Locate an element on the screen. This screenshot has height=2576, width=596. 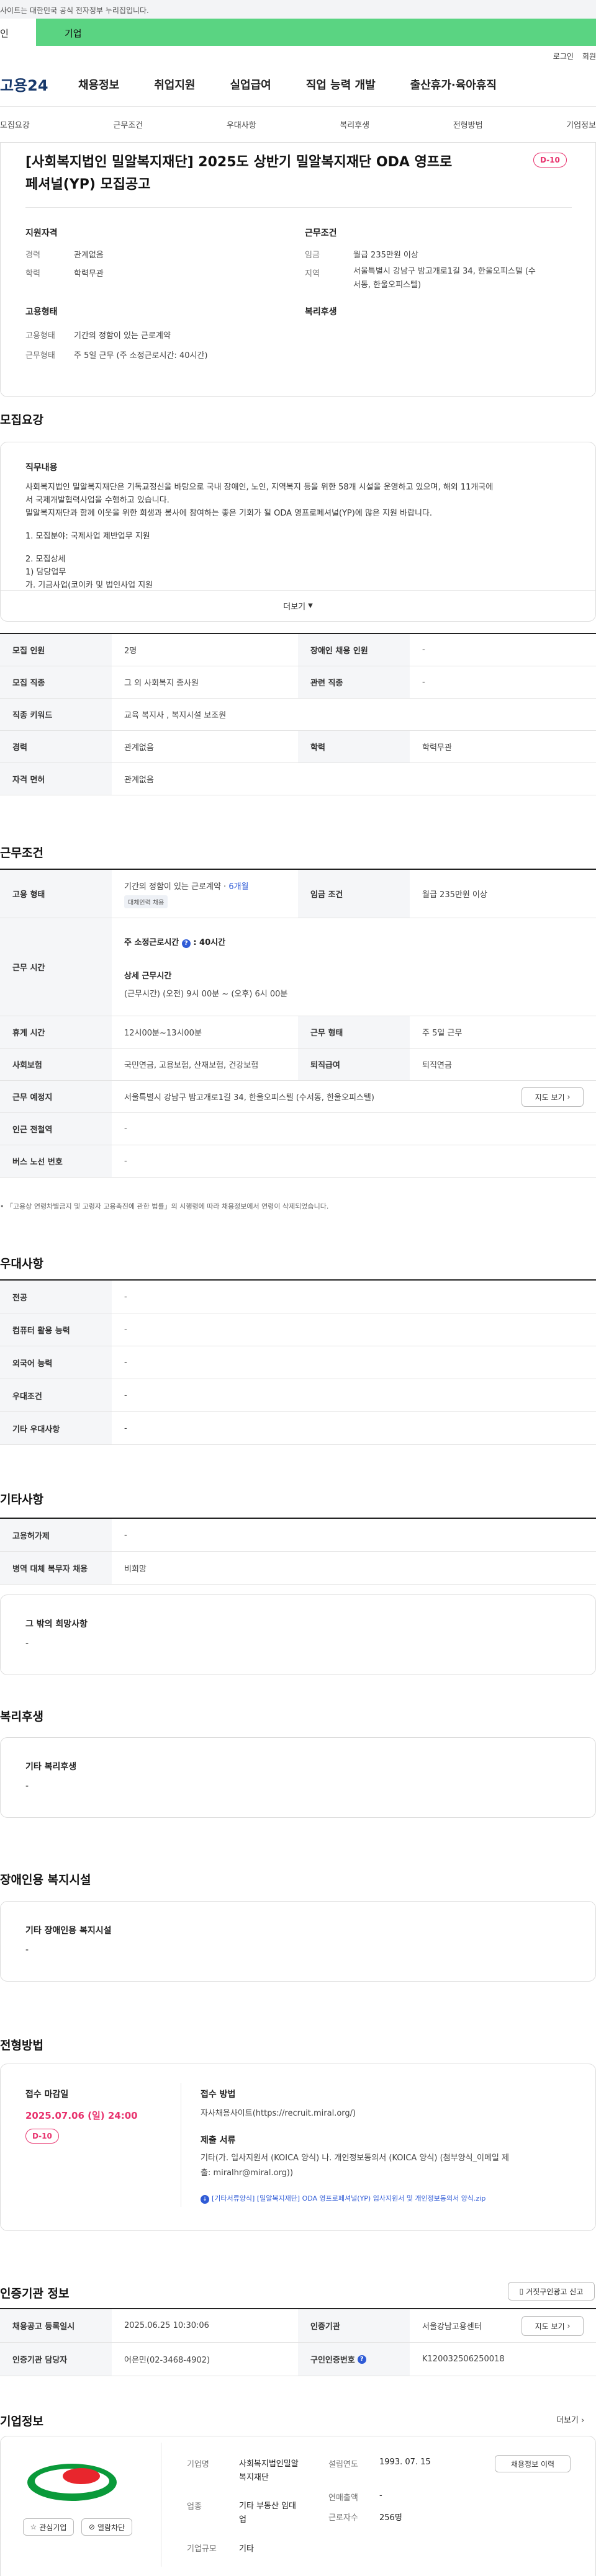
block-icon: ⊘ is located at coordinates (91, 2527).